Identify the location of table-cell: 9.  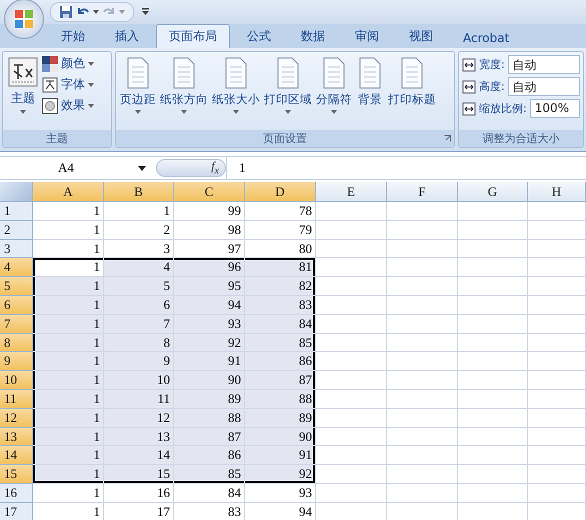
(139, 362).